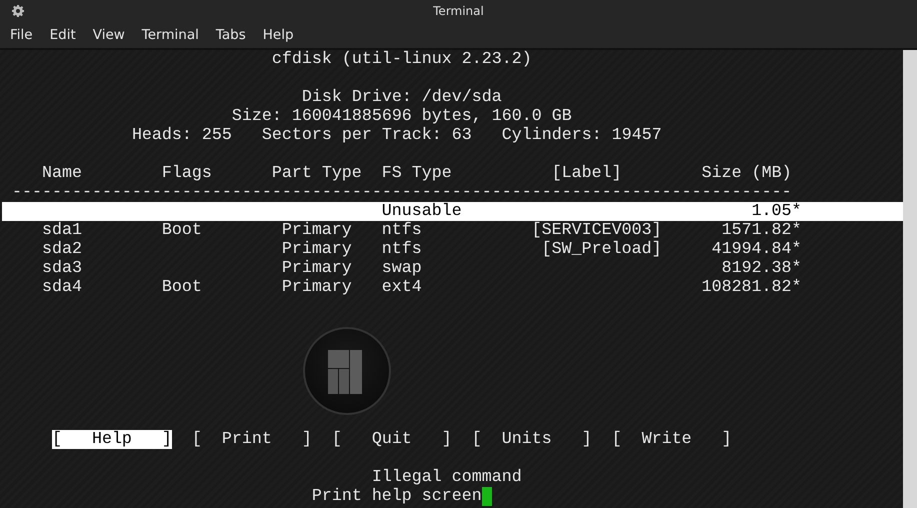 Image resolution: width=917 pixels, height=508 pixels. What do you see at coordinates (62, 287) in the screenshot?
I see `partition-name: sda4` at bounding box center [62, 287].